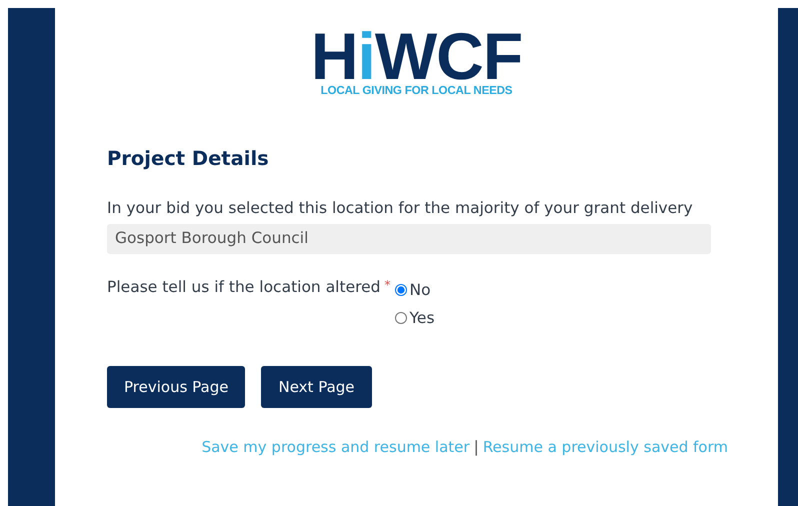 The height and width of the screenshot is (506, 798). Describe the element at coordinates (176, 387) in the screenshot. I see `previous-button: Previous Page` at that location.